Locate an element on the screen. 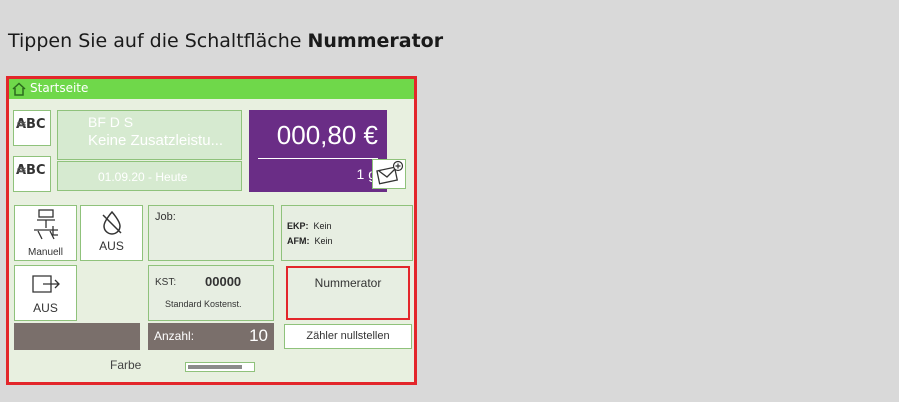 The height and width of the screenshot is (402, 899). nummerator-label: Nummerator is located at coordinates (348, 283).